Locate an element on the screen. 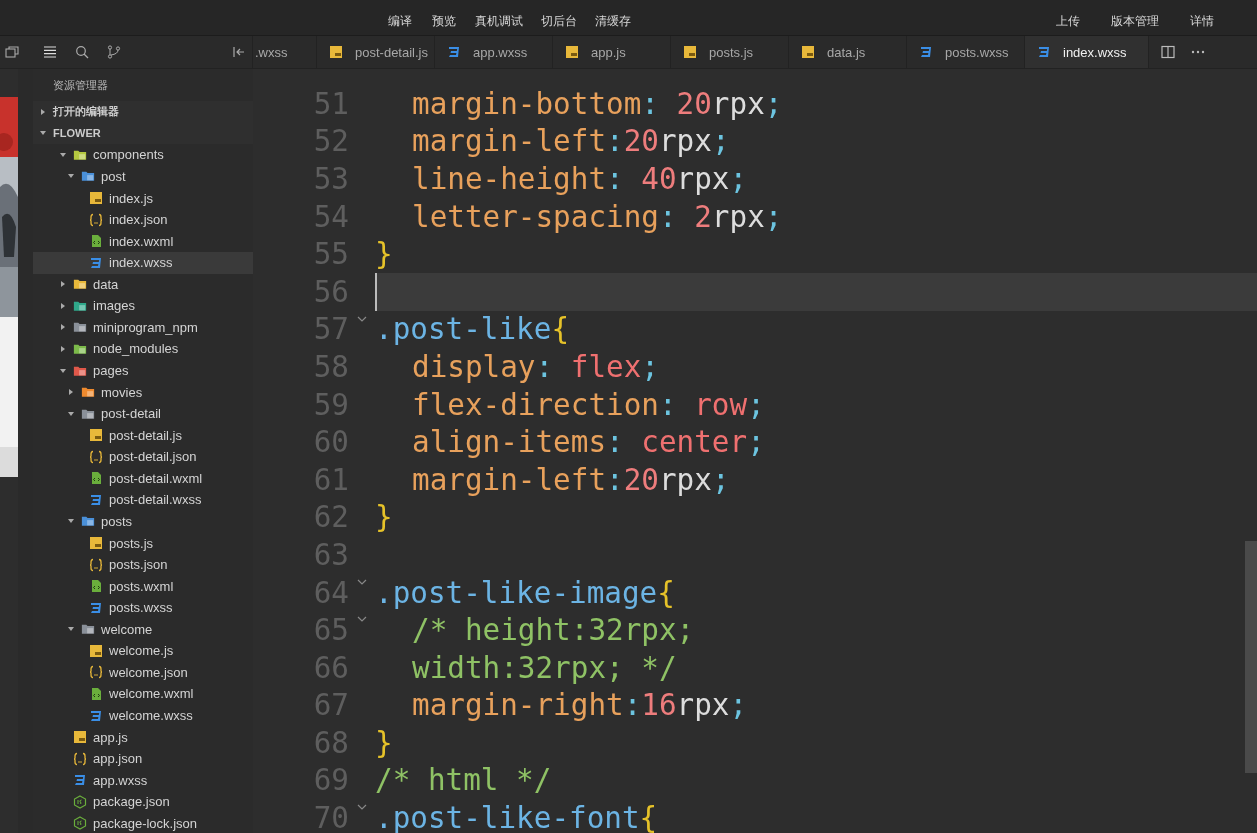  file-tree-item: package-lock.json is located at coordinates (143, 822).